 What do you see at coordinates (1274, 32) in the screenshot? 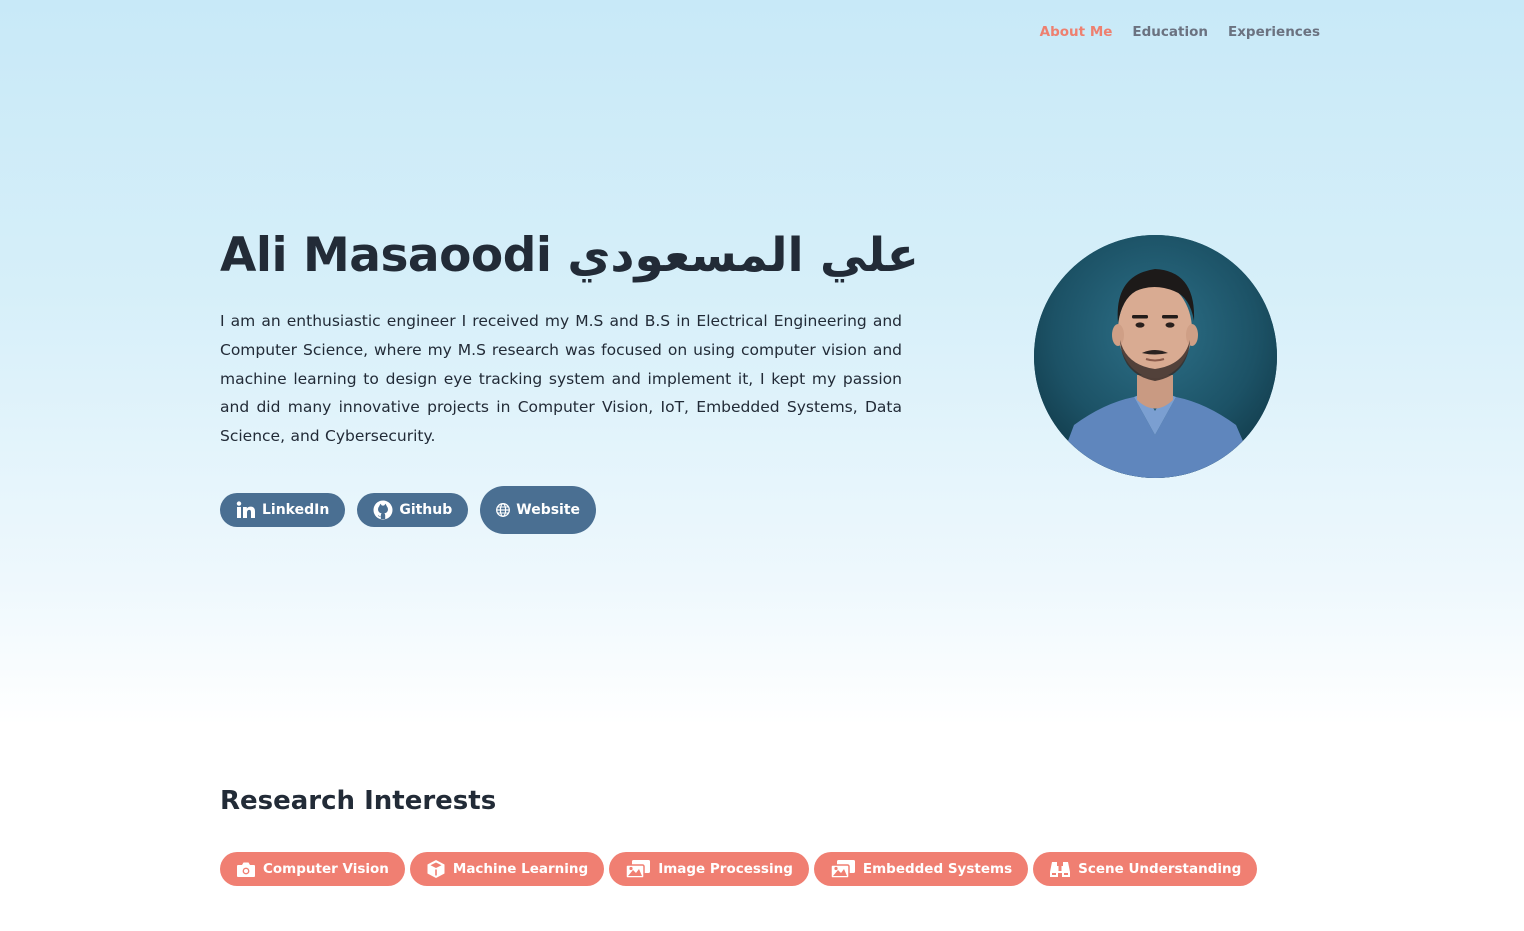
I see `nav-experiences: Experiences` at bounding box center [1274, 32].